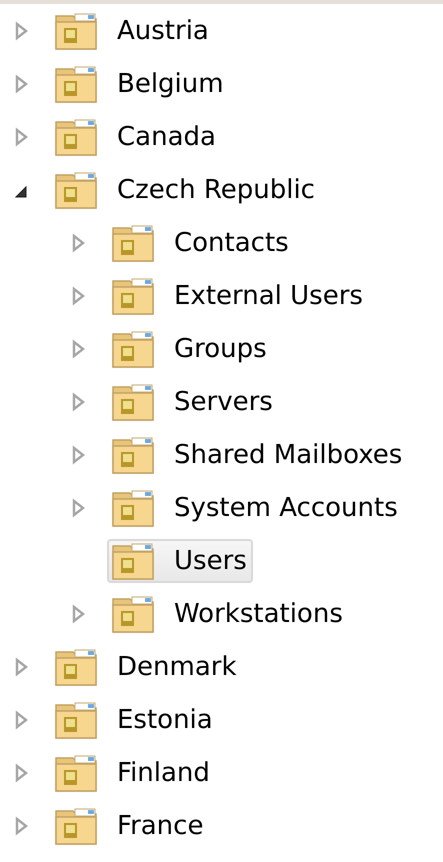  I want to click on tree-item-label: Estonia, so click(165, 719).